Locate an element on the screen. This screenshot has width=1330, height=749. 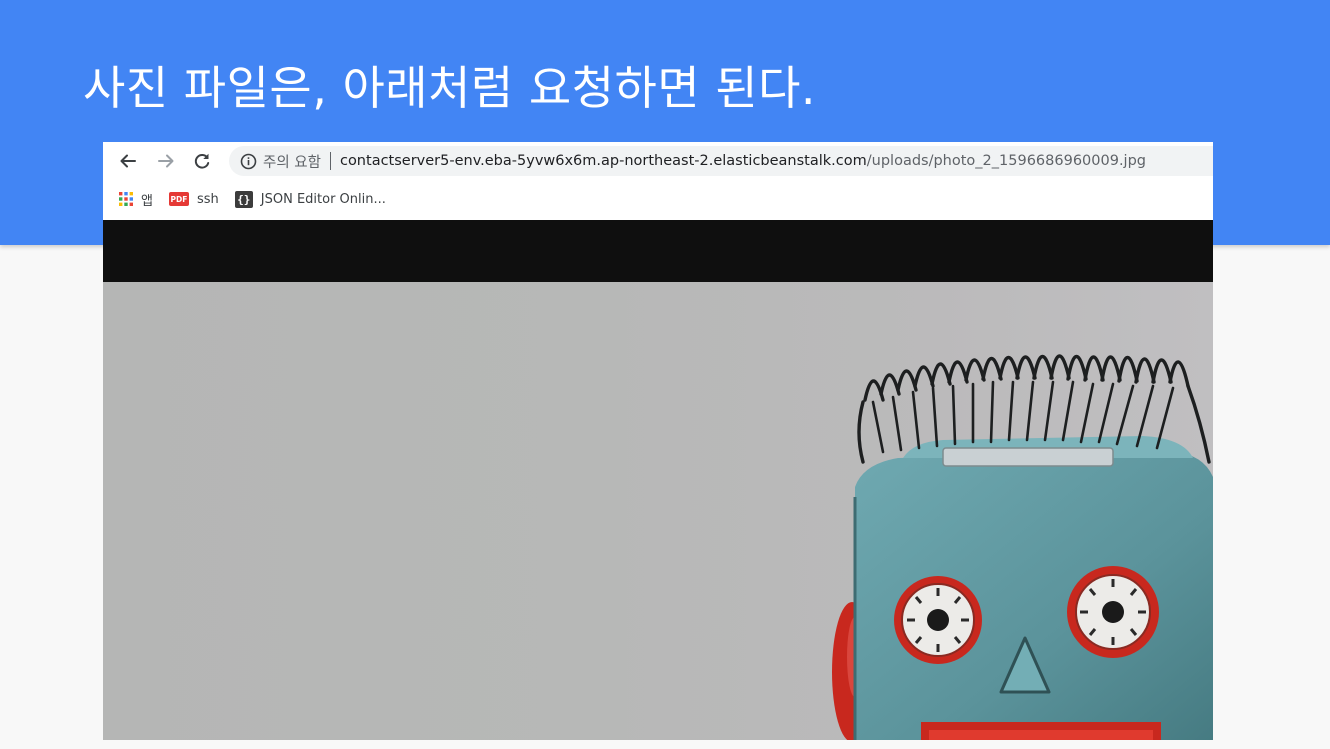
robot-top-plate is located at coordinates (1028, 457).